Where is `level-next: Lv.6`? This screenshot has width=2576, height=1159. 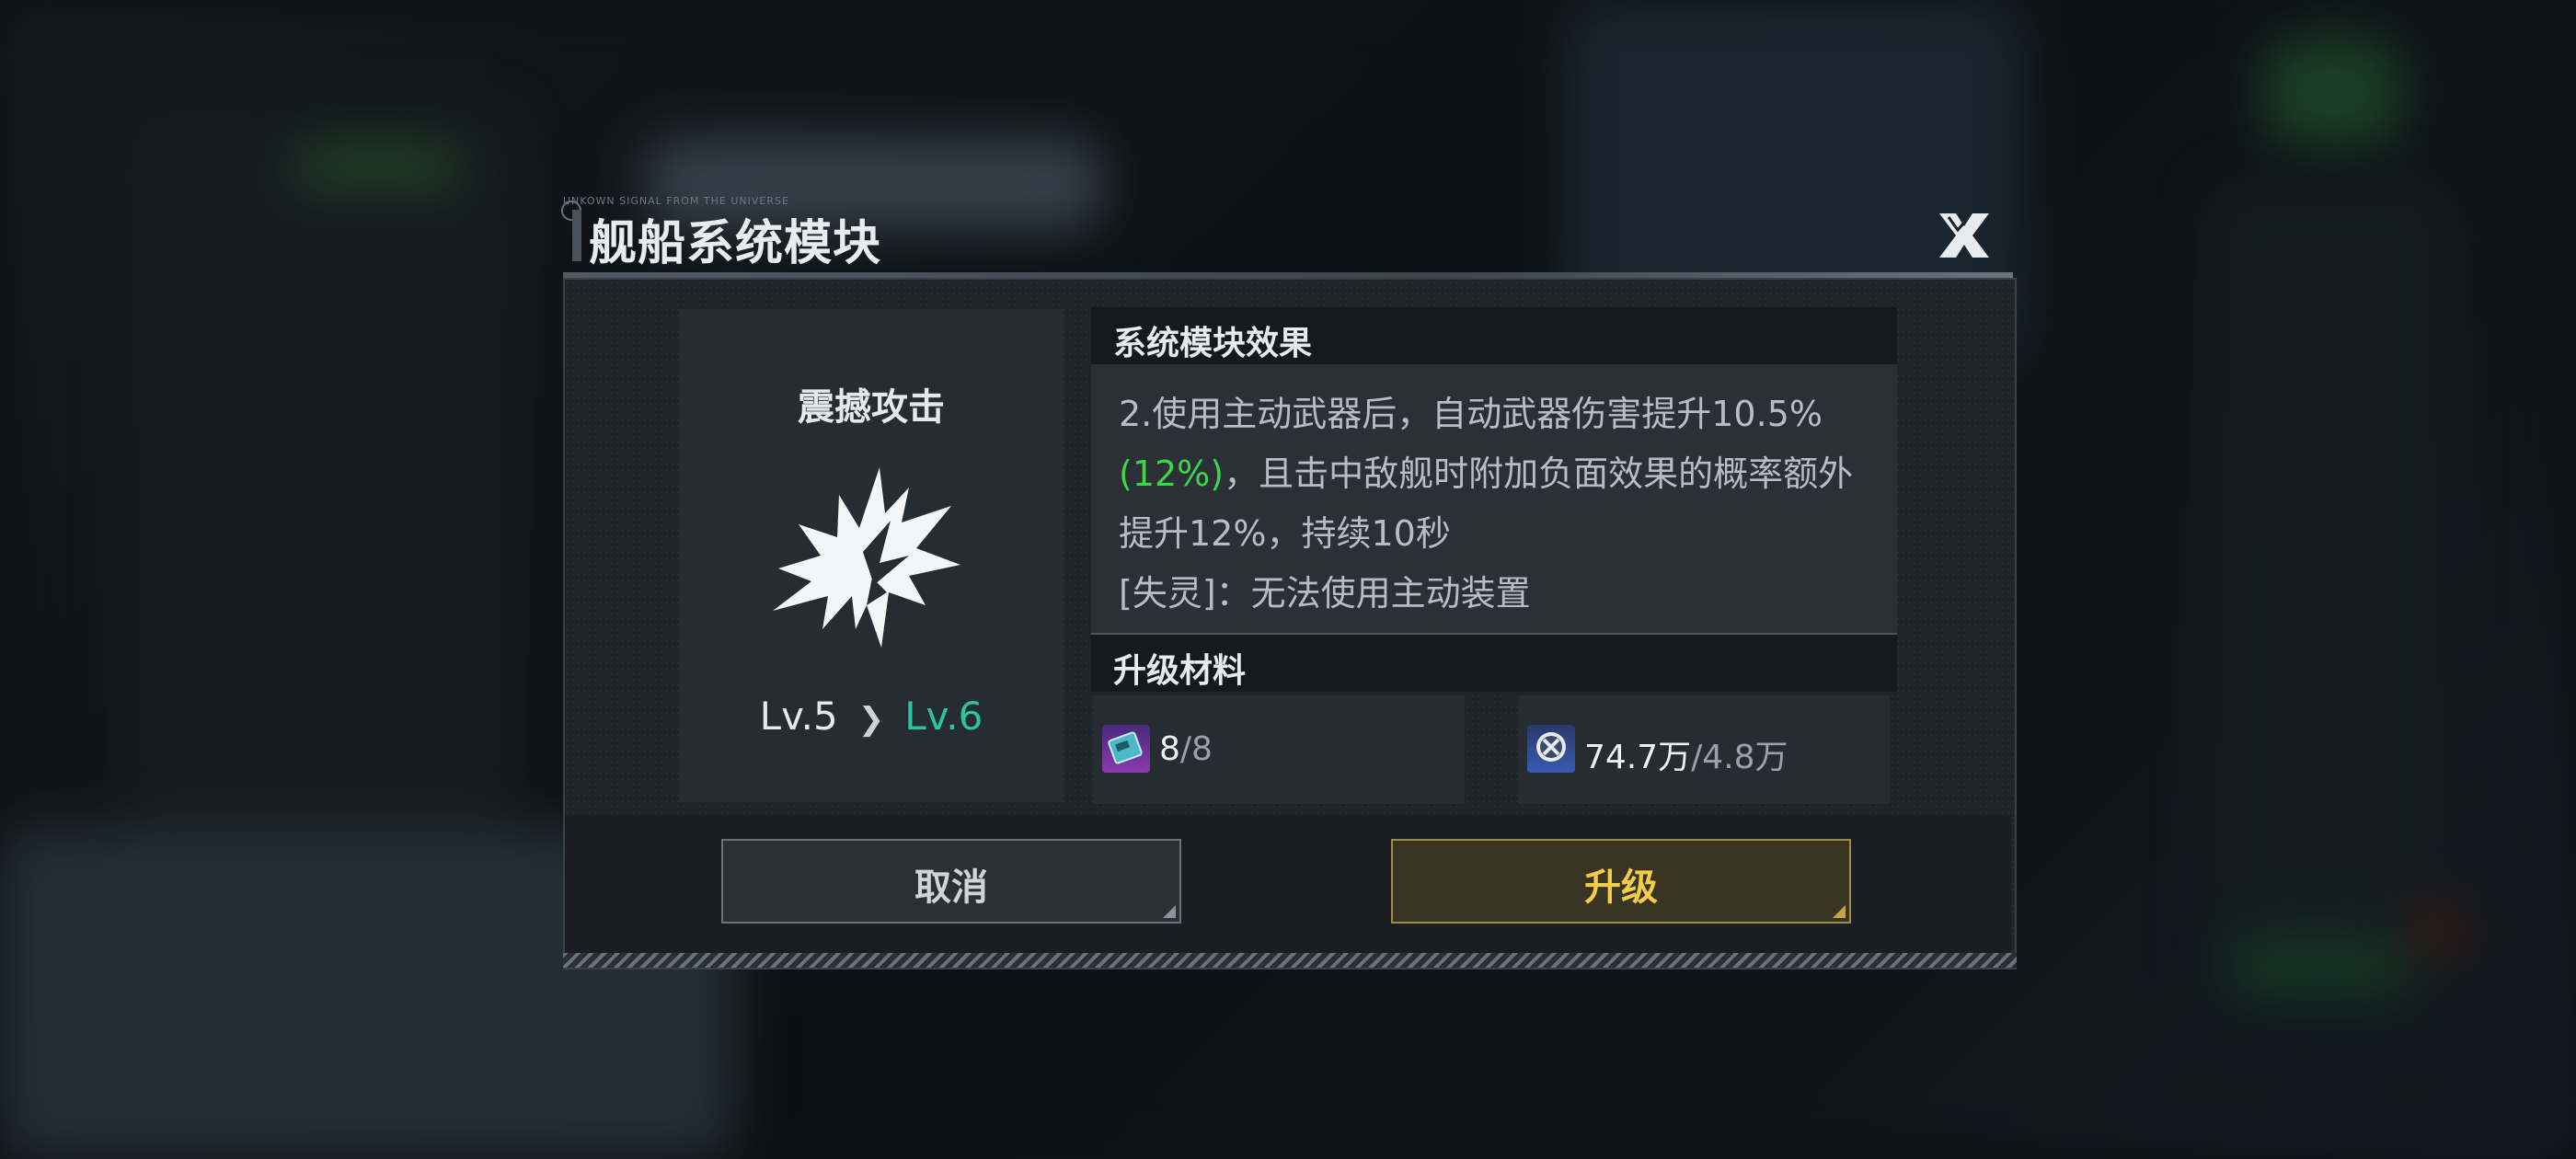 level-next: Lv.6 is located at coordinates (943, 716).